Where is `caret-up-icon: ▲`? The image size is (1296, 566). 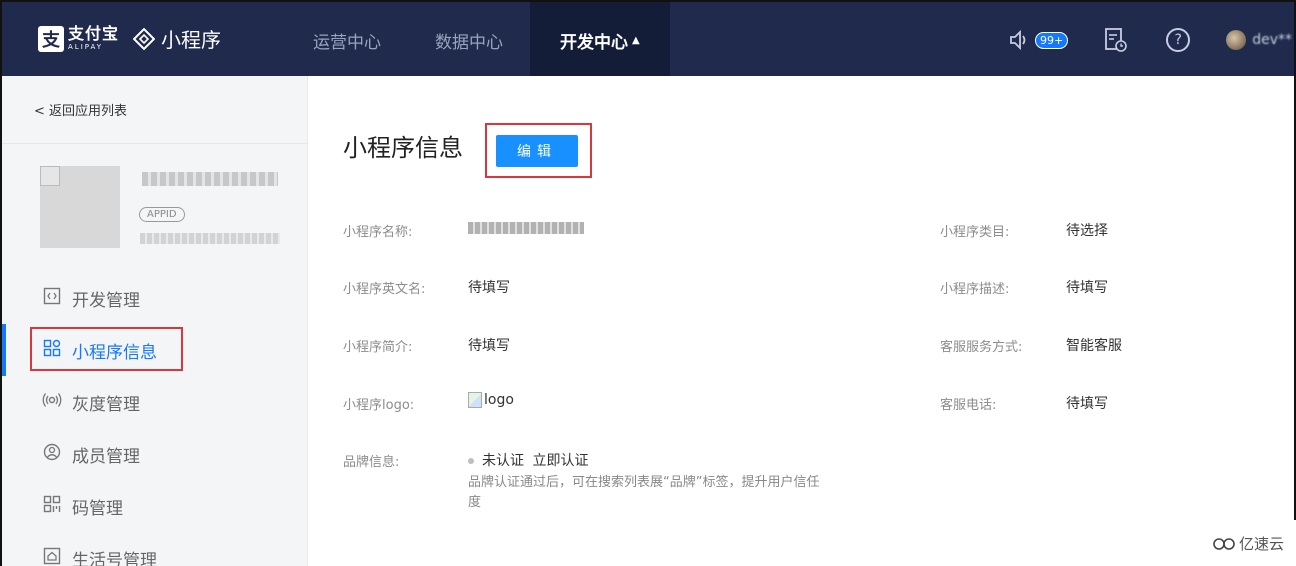
caret-up-icon: ▲ is located at coordinates (636, 40).